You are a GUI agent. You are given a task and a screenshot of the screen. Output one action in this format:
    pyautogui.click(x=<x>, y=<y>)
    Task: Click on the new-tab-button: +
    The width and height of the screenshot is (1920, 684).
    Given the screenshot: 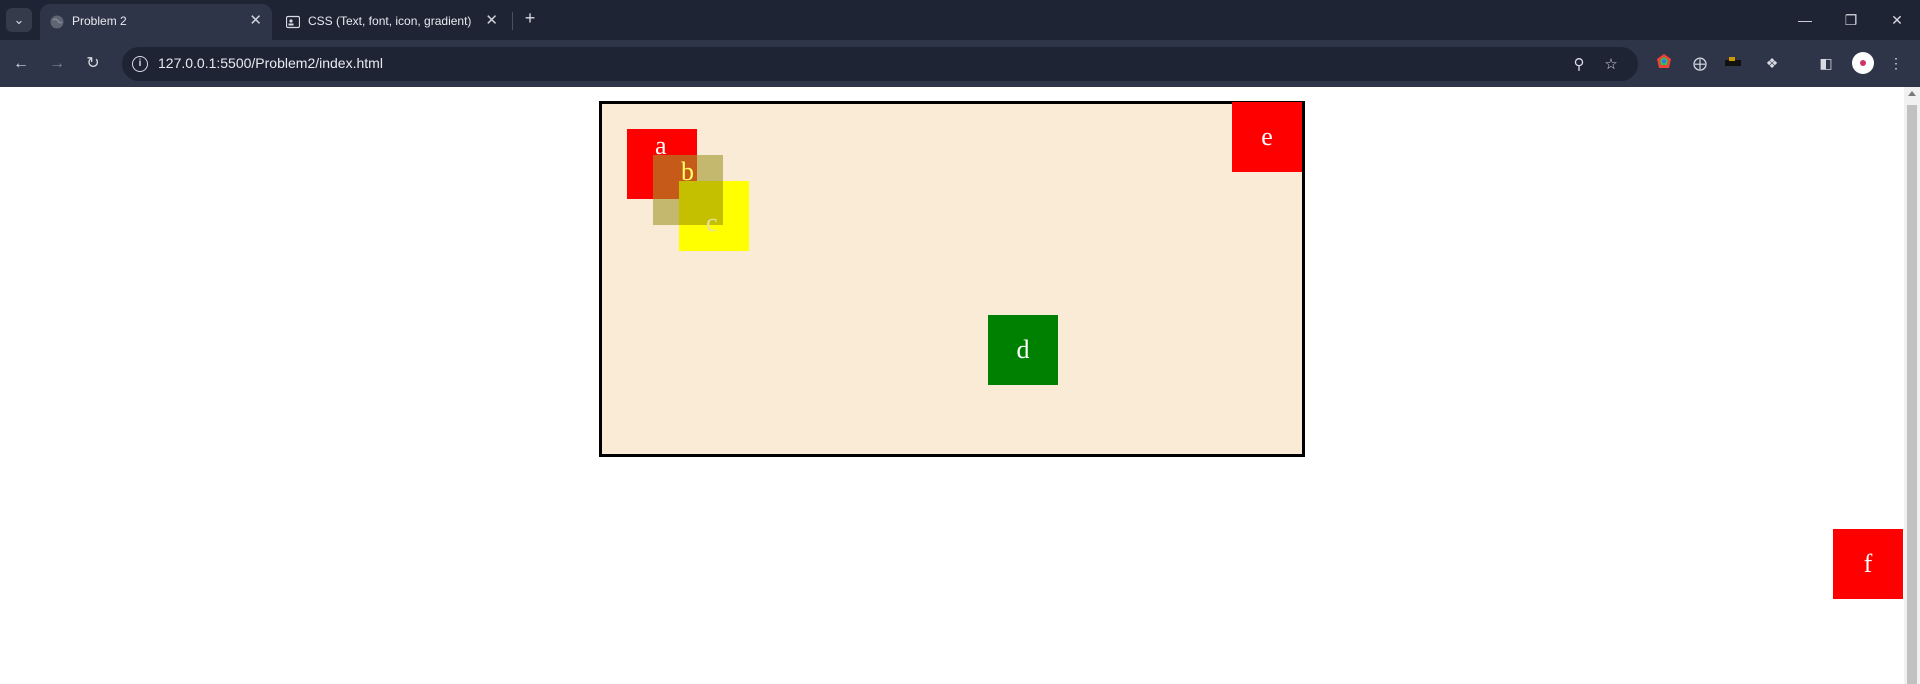 What is the action you would take?
    pyautogui.click(x=530, y=19)
    